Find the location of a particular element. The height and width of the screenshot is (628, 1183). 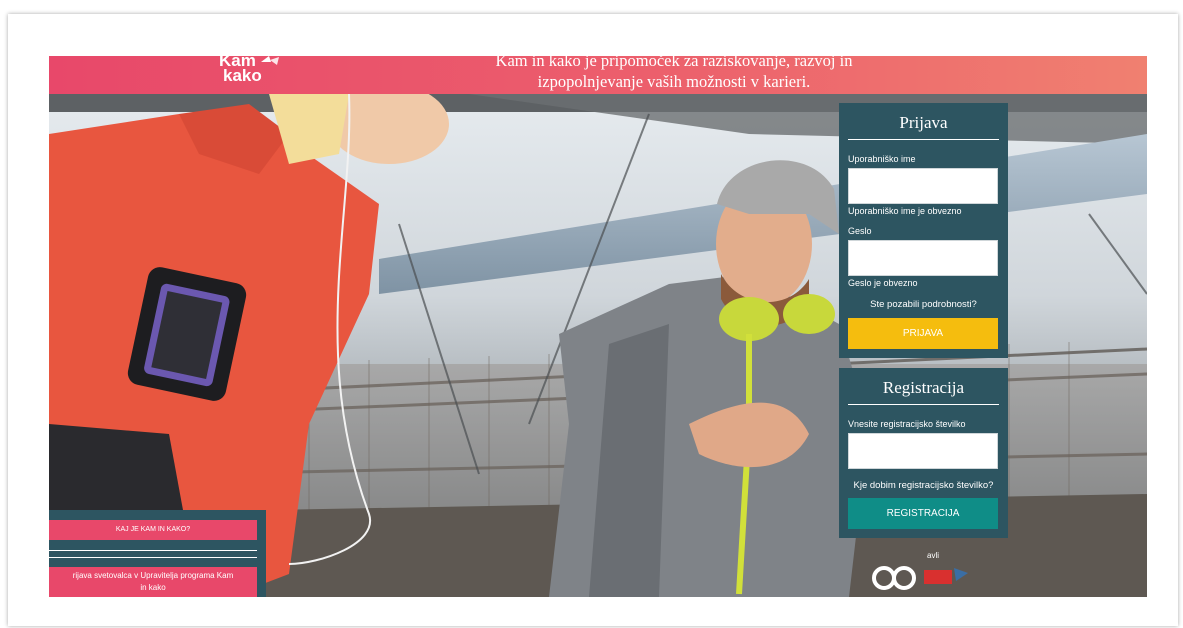

info-divider is located at coordinates (153, 550).